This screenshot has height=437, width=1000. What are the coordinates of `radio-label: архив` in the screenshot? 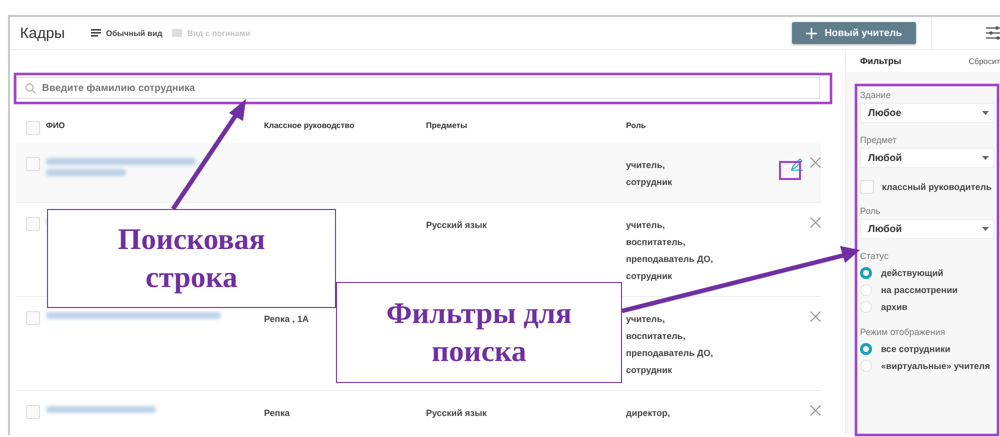 It's located at (894, 307).